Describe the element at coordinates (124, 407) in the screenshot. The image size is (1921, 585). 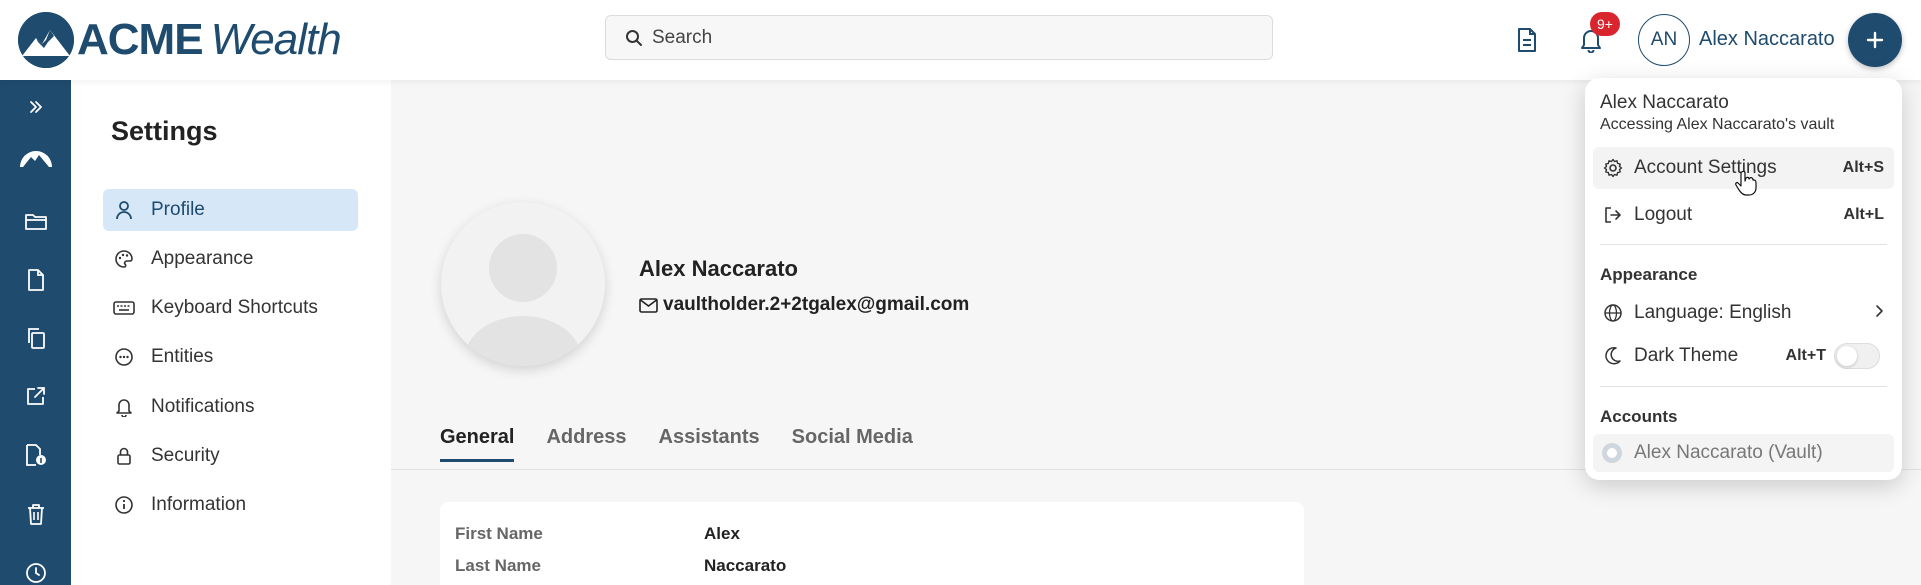
I see `bell-icon` at that location.